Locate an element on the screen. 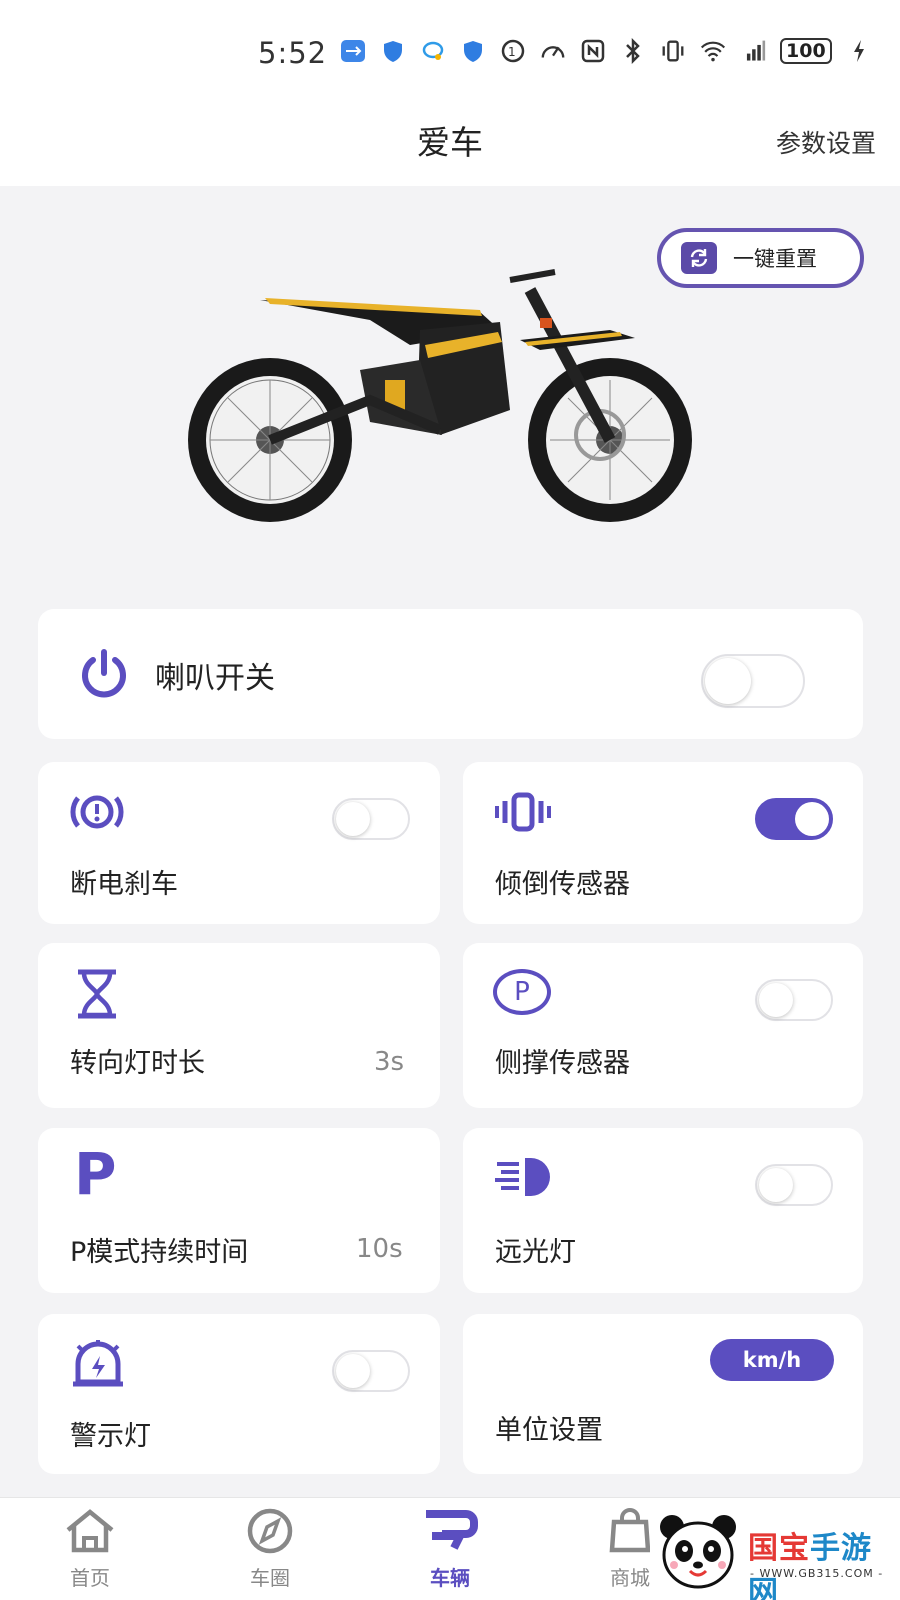  brake-cut-toggle is located at coordinates (371, 819).